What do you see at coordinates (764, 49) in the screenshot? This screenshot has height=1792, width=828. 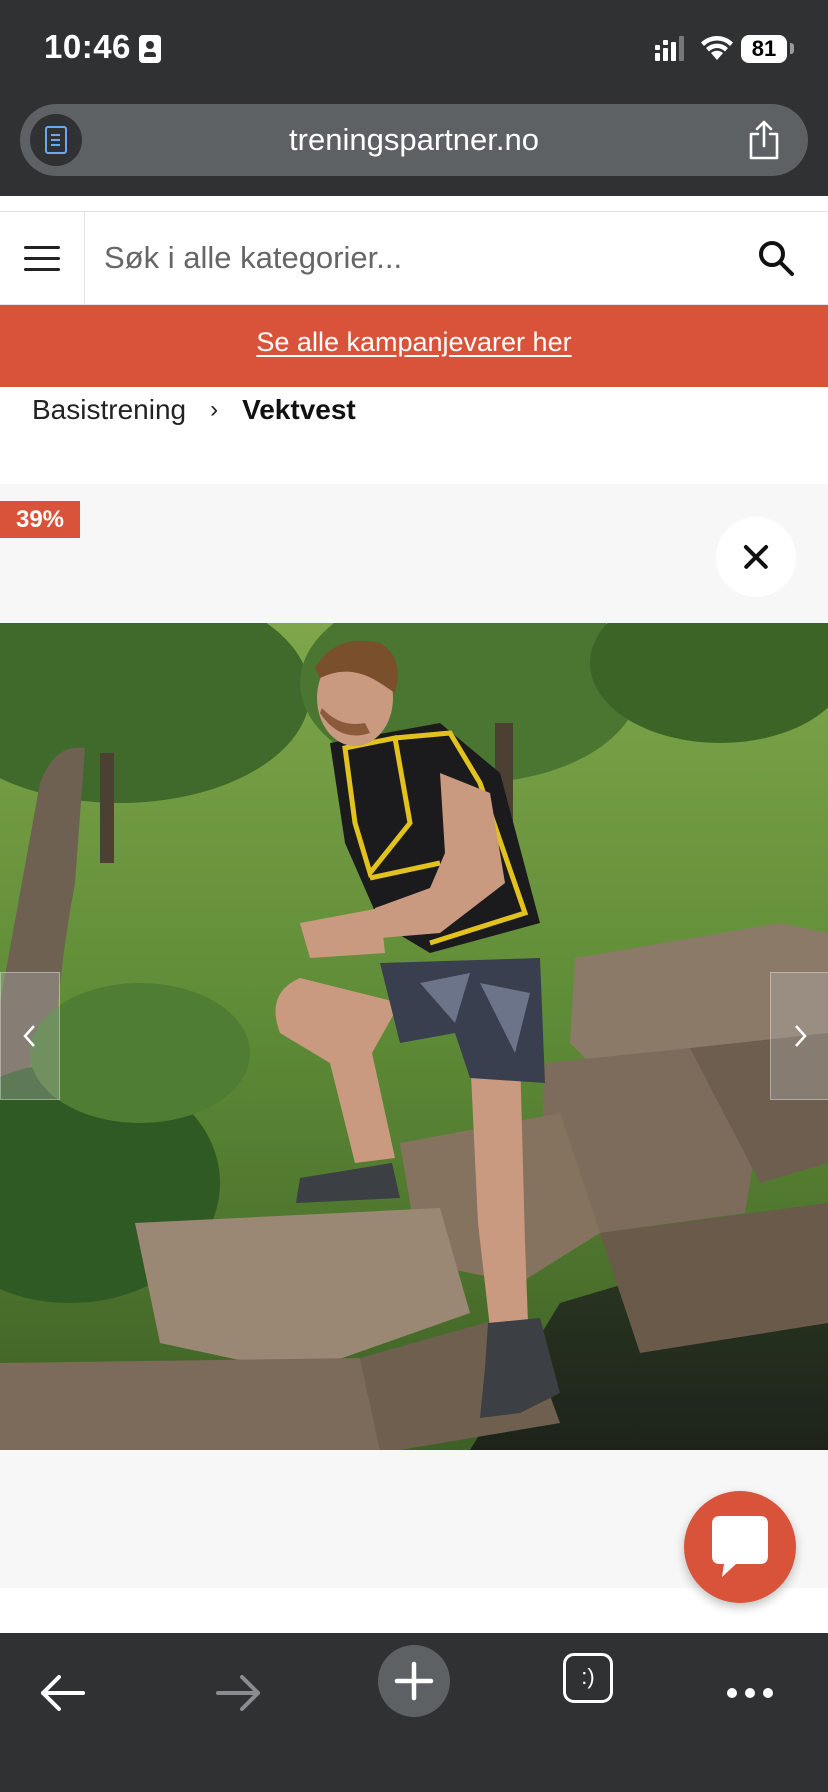 I see `battery-icon: 81` at bounding box center [764, 49].